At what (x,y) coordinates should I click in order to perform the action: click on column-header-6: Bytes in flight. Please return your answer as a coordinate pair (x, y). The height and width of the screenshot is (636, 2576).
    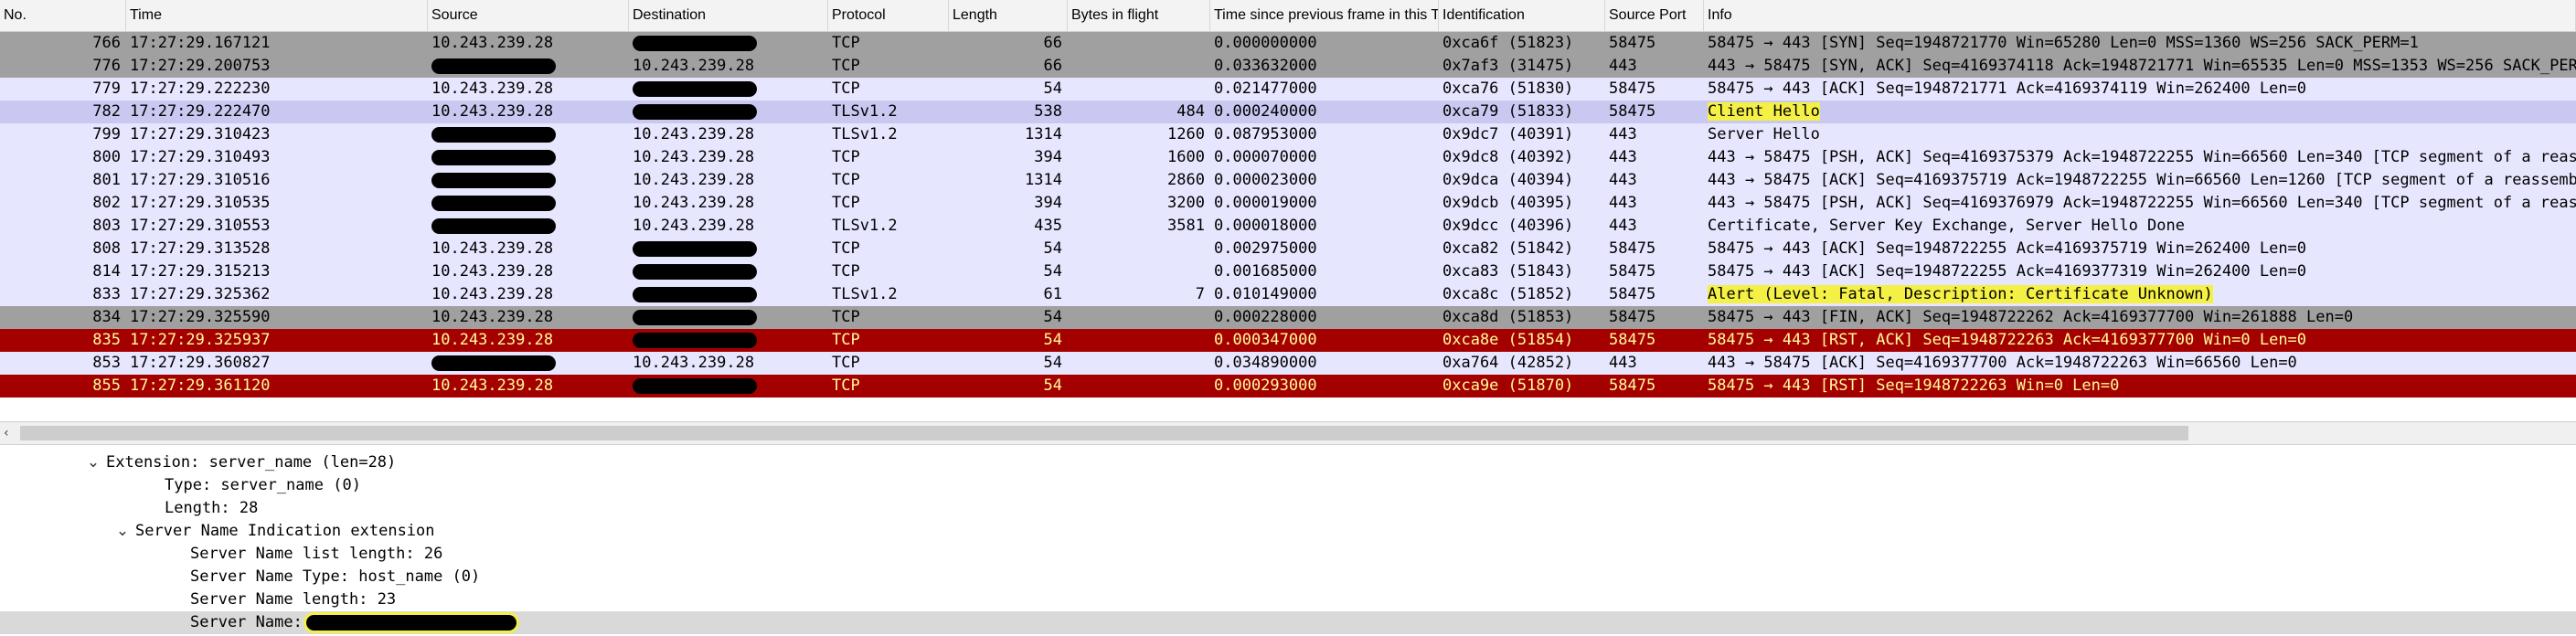
    Looking at the image, I should click on (1139, 16).